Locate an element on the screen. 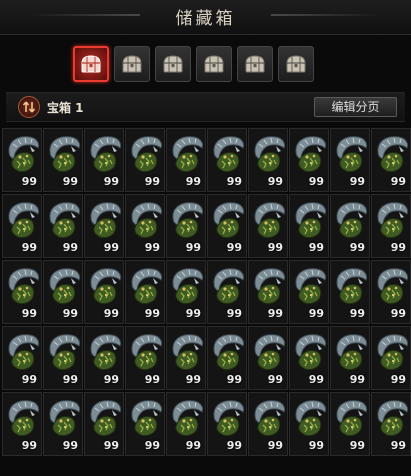  window-title: 储藏箱 is located at coordinates (205, 19).